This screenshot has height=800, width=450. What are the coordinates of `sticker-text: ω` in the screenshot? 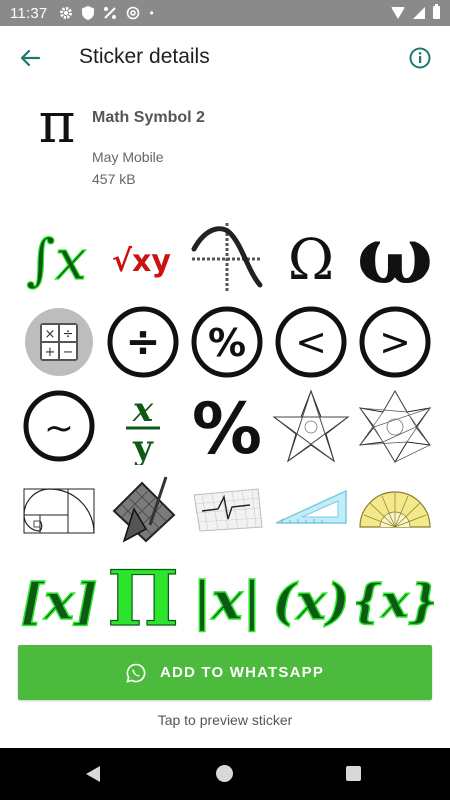 It's located at (395, 258).